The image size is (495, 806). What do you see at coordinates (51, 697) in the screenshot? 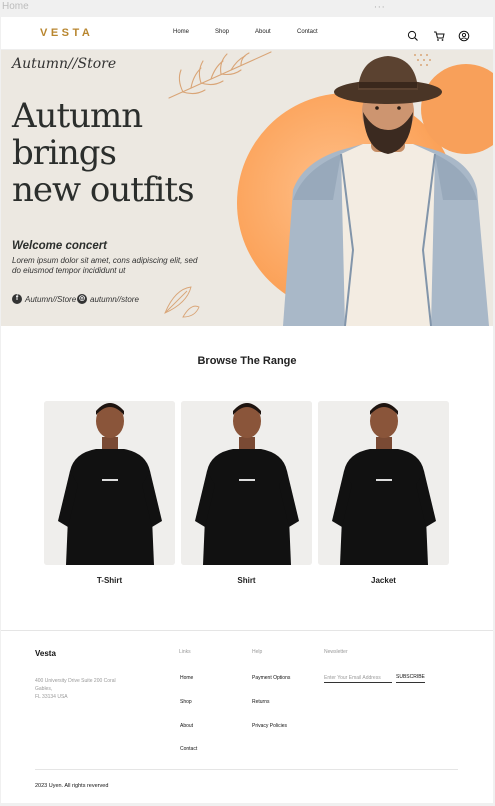
I see `address-line-3: FL 33134 USA` at bounding box center [51, 697].